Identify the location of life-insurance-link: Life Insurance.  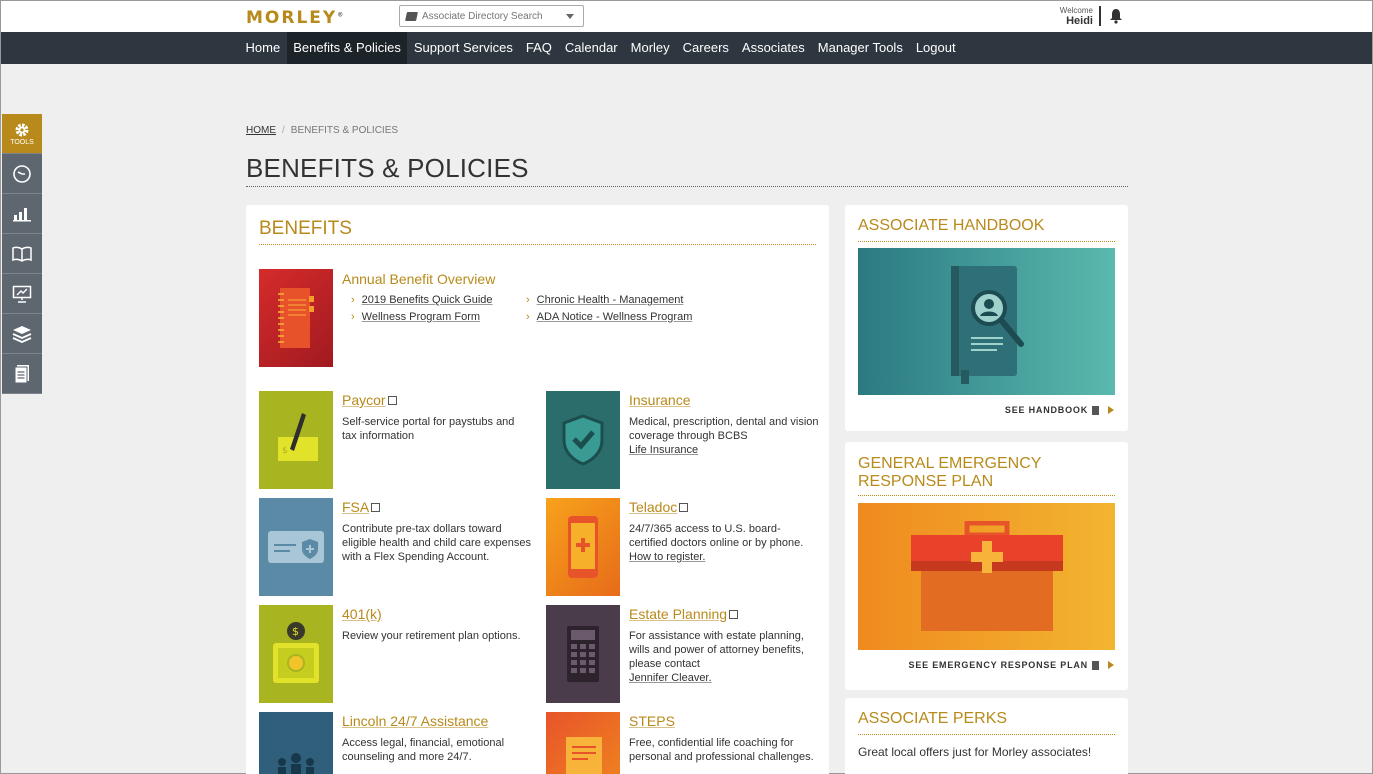
(663, 450).